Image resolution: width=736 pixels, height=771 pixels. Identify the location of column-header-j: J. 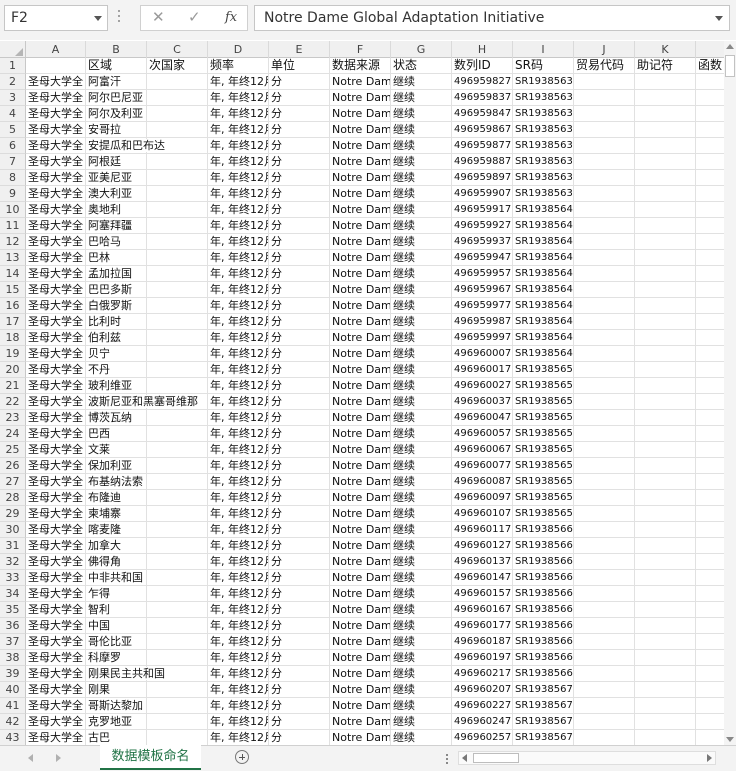
(604, 49).